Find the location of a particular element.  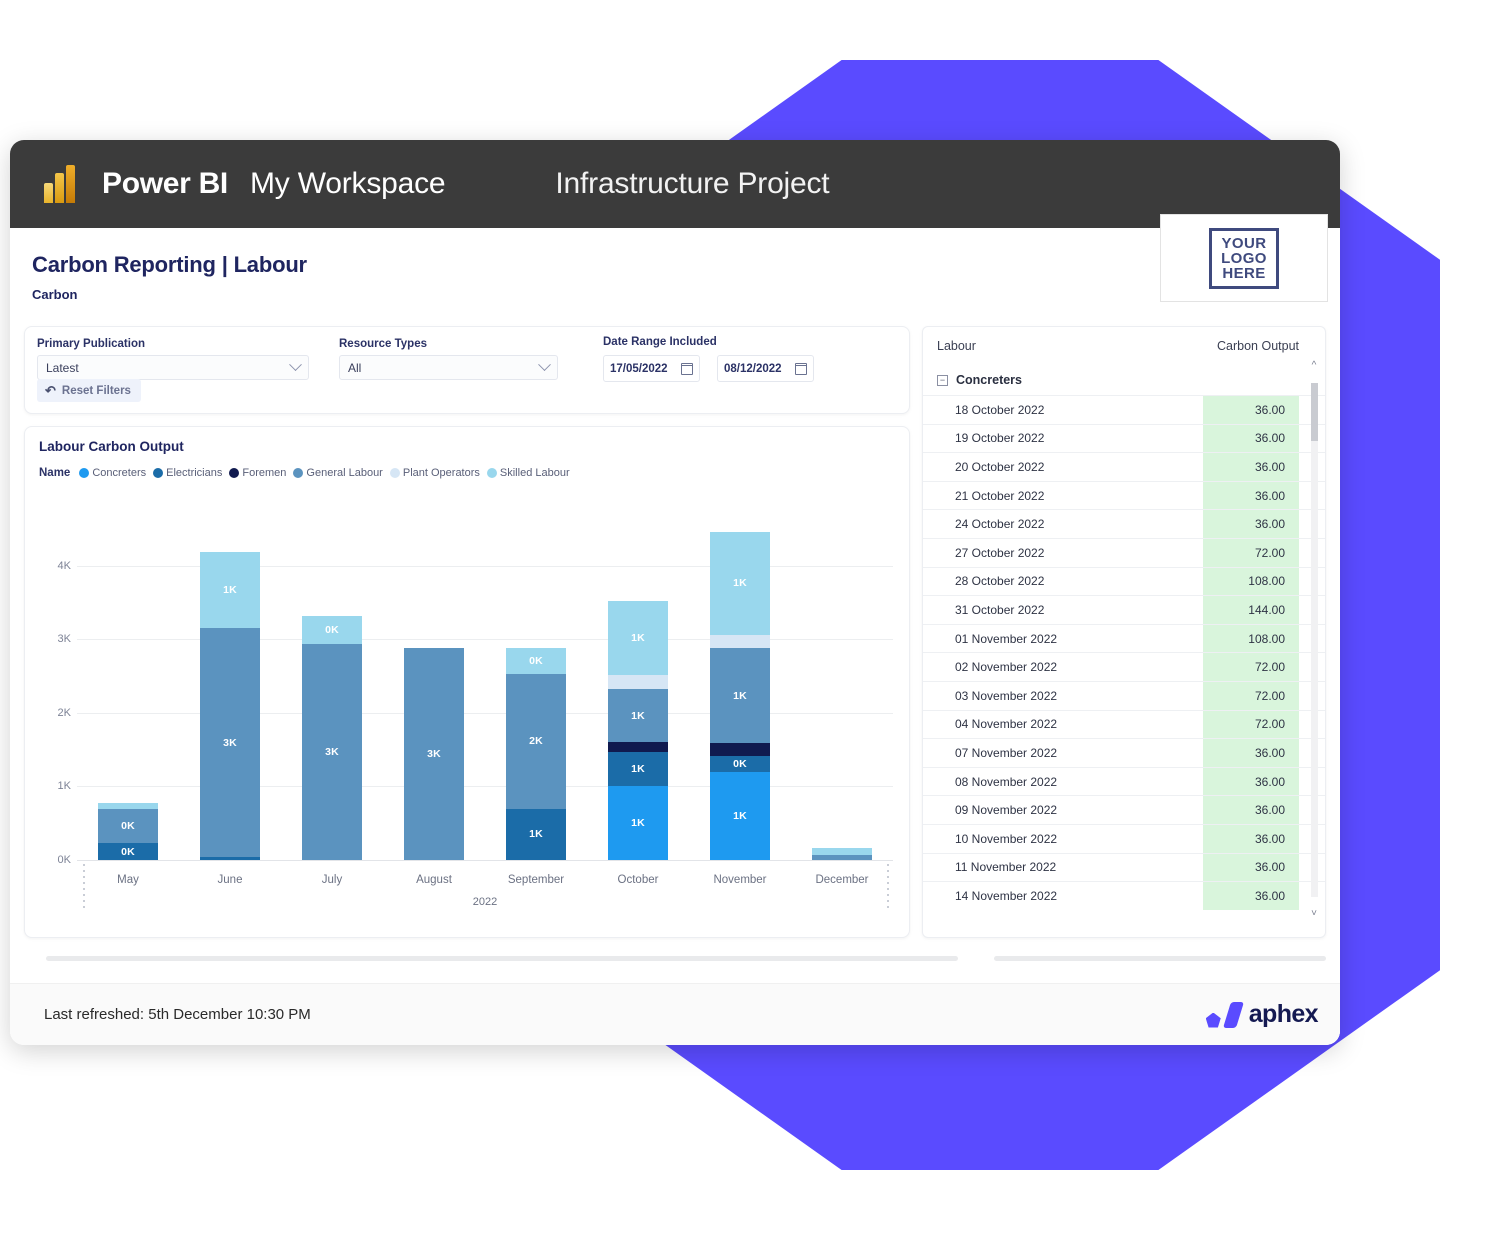

bar-segment-general-labour is located at coordinates (842, 857).